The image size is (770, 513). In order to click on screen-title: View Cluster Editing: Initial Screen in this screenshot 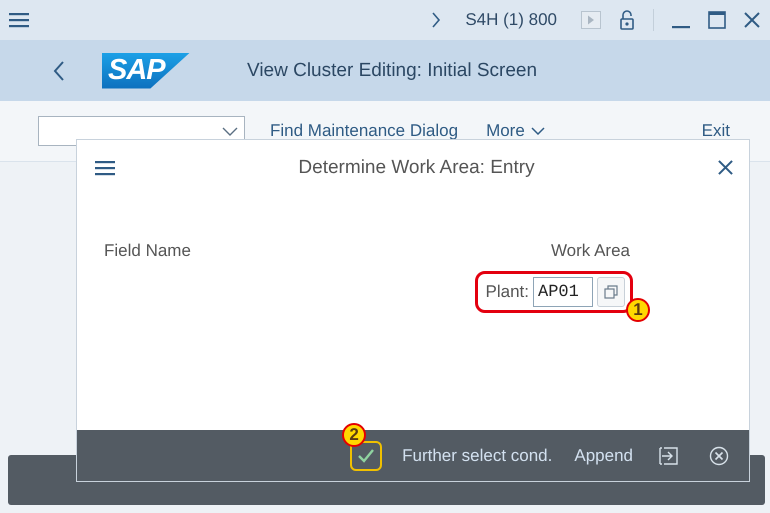, I will do `click(392, 71)`.